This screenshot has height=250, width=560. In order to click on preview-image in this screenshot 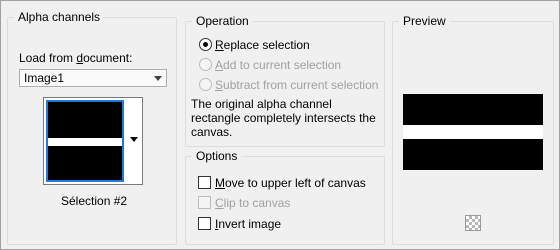, I will do `click(473, 132)`.